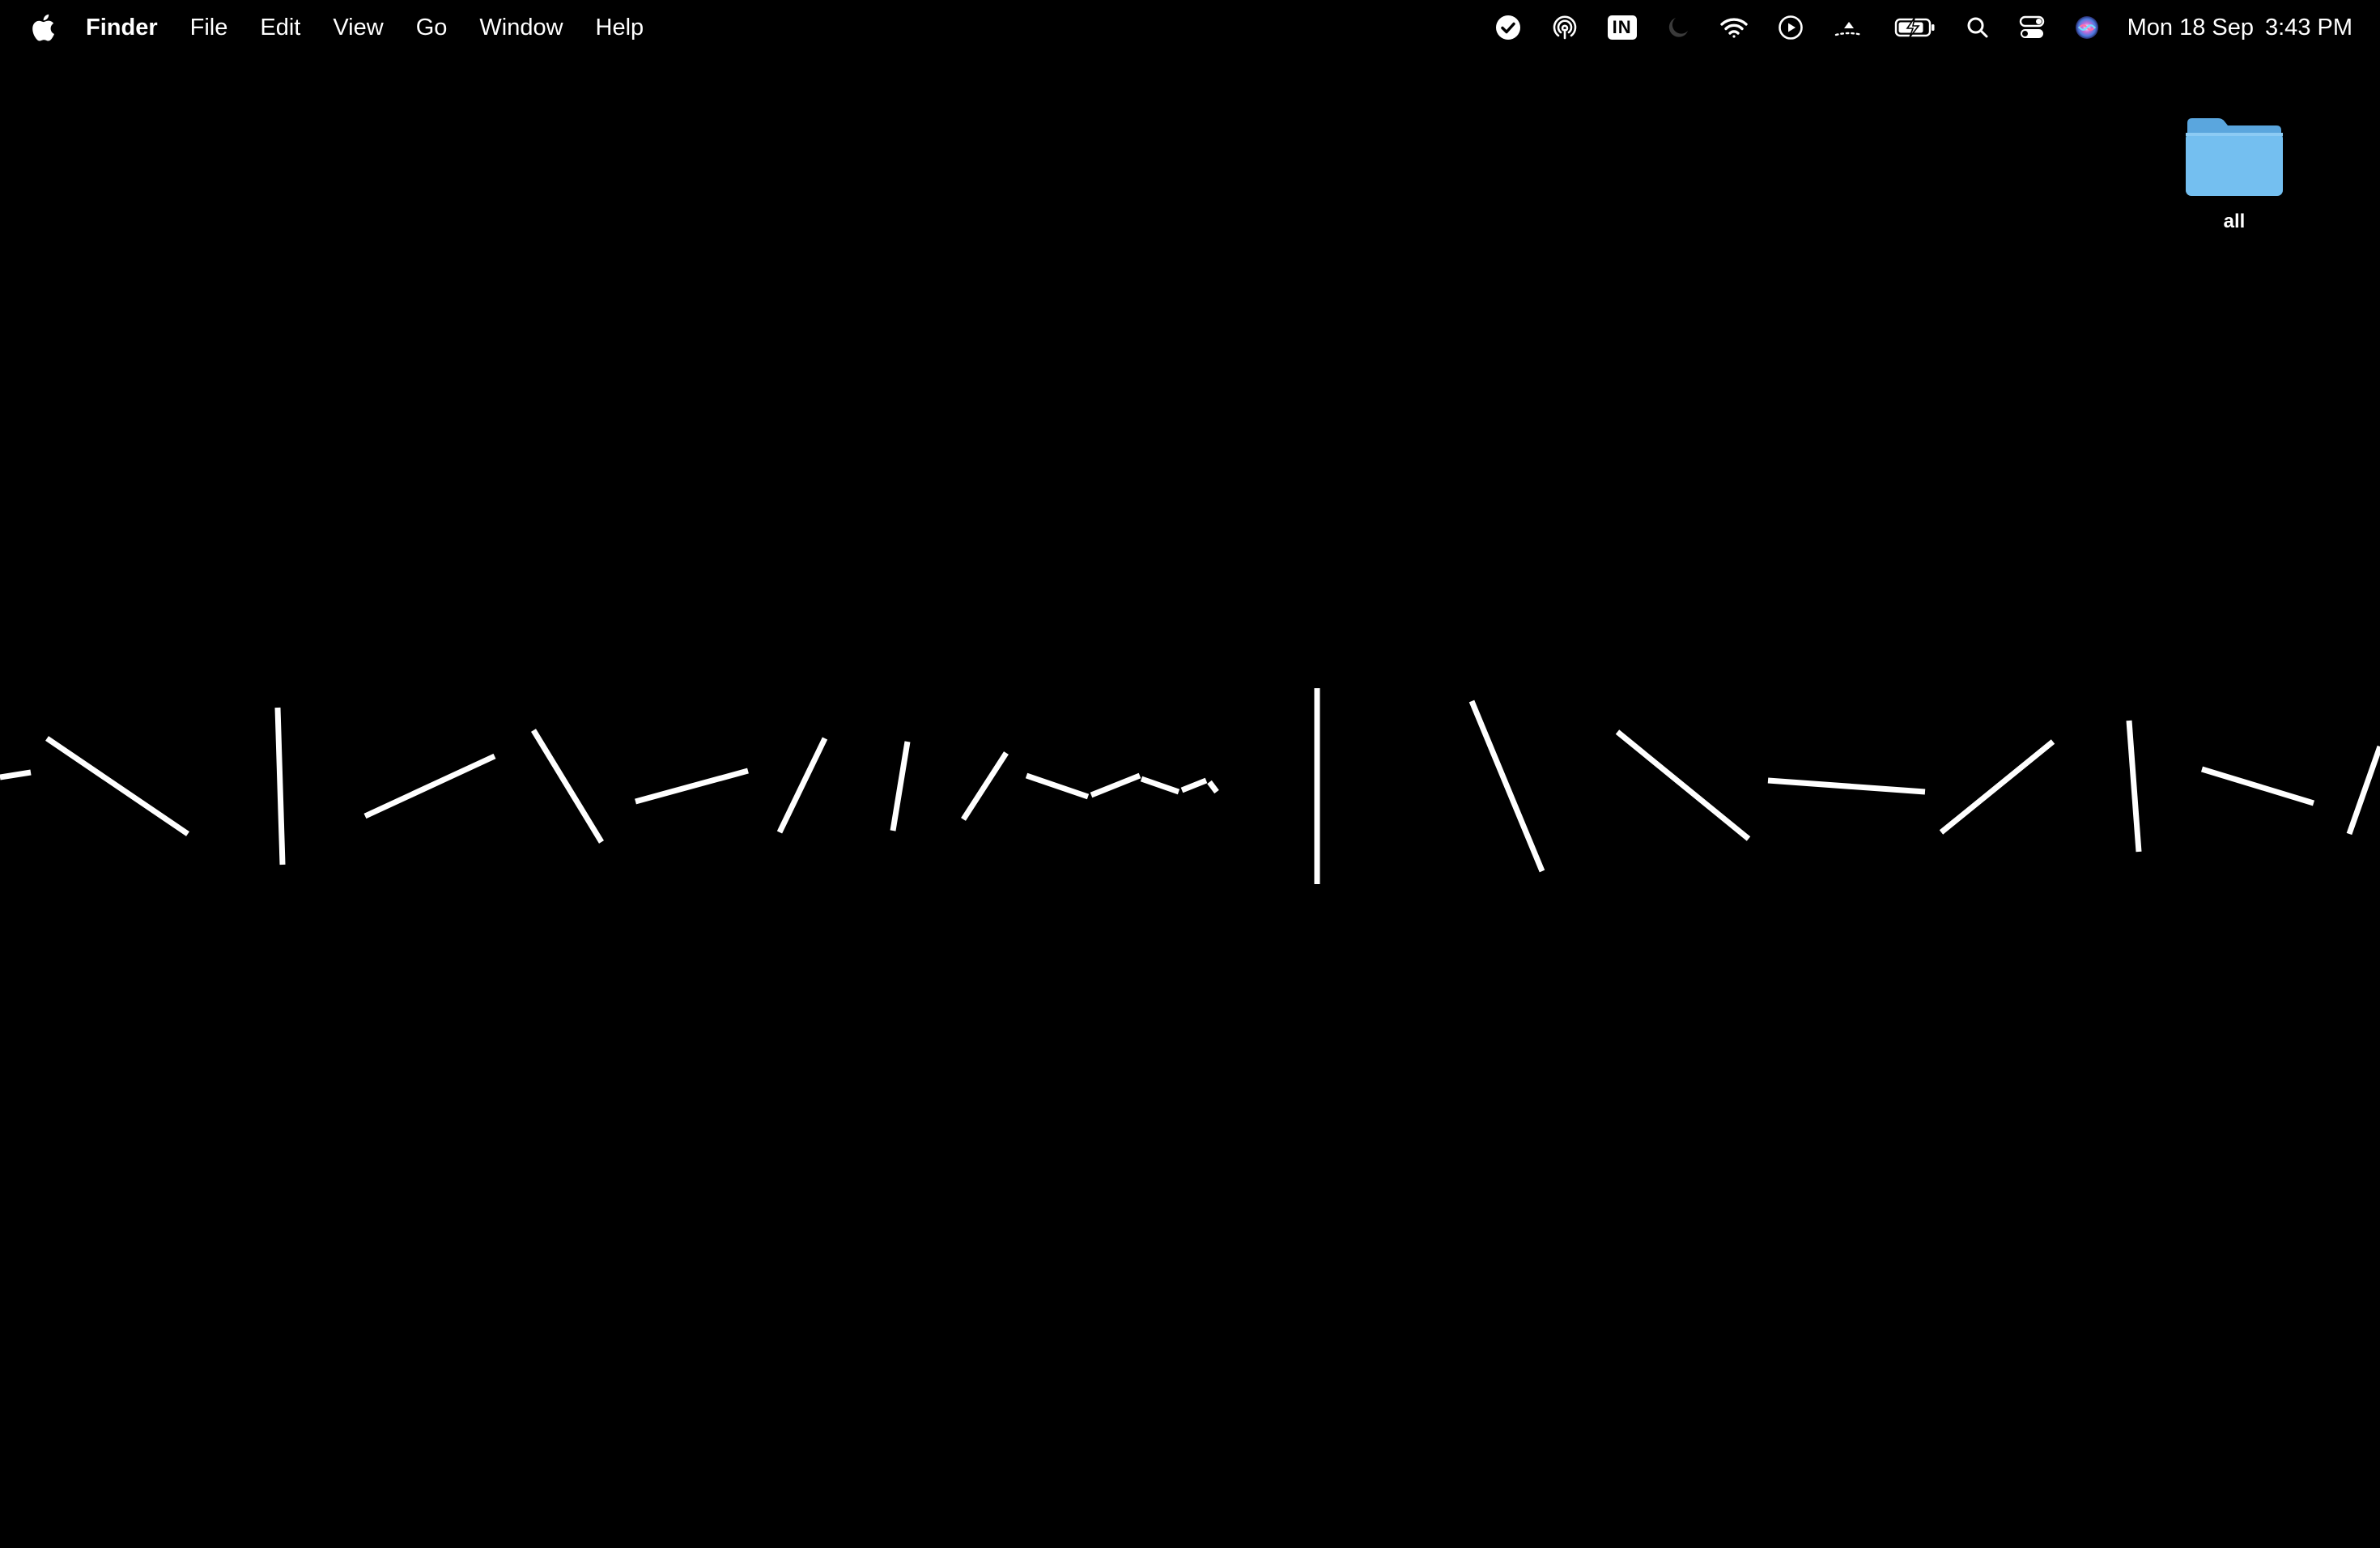  What do you see at coordinates (1734, 27) in the screenshot?
I see `wifi-icon` at bounding box center [1734, 27].